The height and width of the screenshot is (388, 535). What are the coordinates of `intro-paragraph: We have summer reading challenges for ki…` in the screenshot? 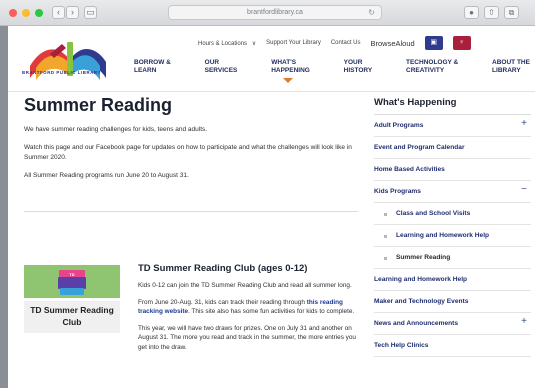 It's located at (116, 129).